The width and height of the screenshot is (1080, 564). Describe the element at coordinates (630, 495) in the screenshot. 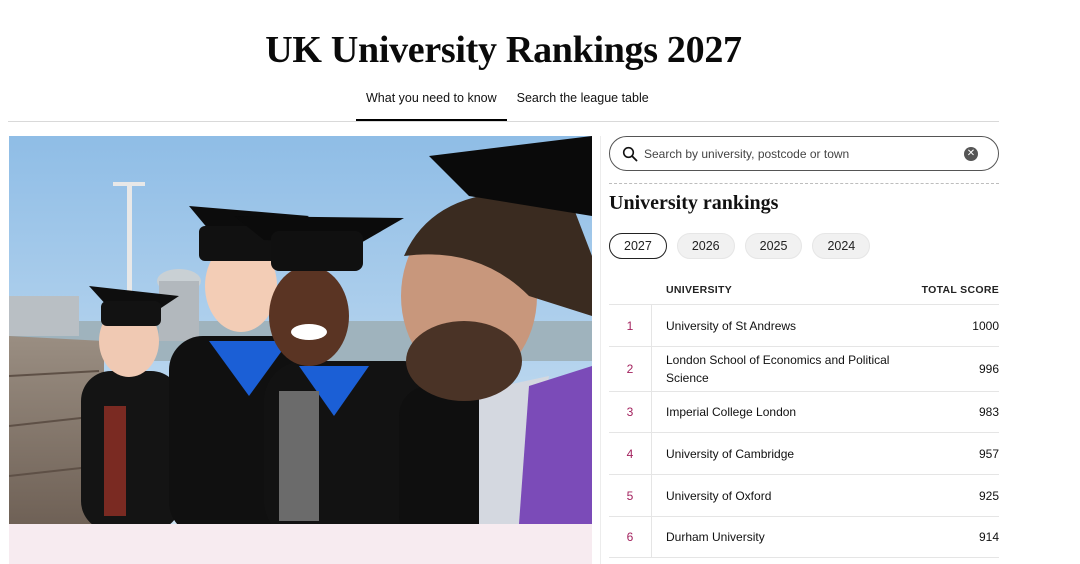

I see `rank-number: 5` at that location.